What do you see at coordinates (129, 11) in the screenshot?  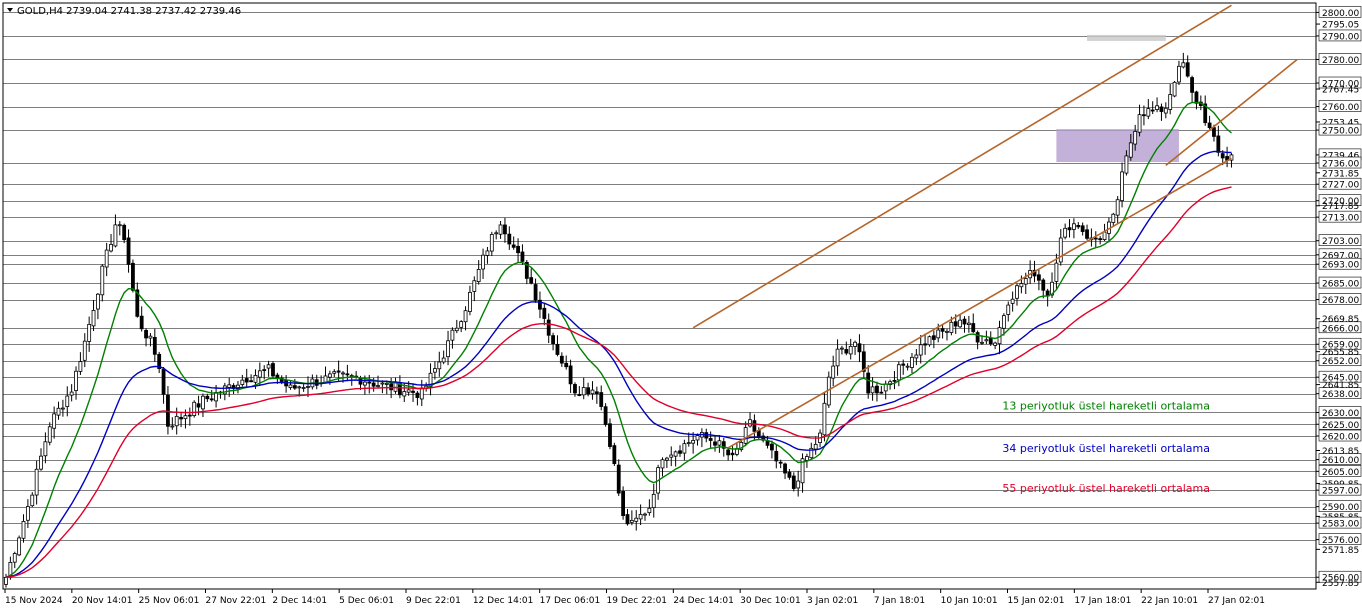 I see `chart-title: GOLD,H4 2739.04 2741.38 2737.42 2739.46` at bounding box center [129, 11].